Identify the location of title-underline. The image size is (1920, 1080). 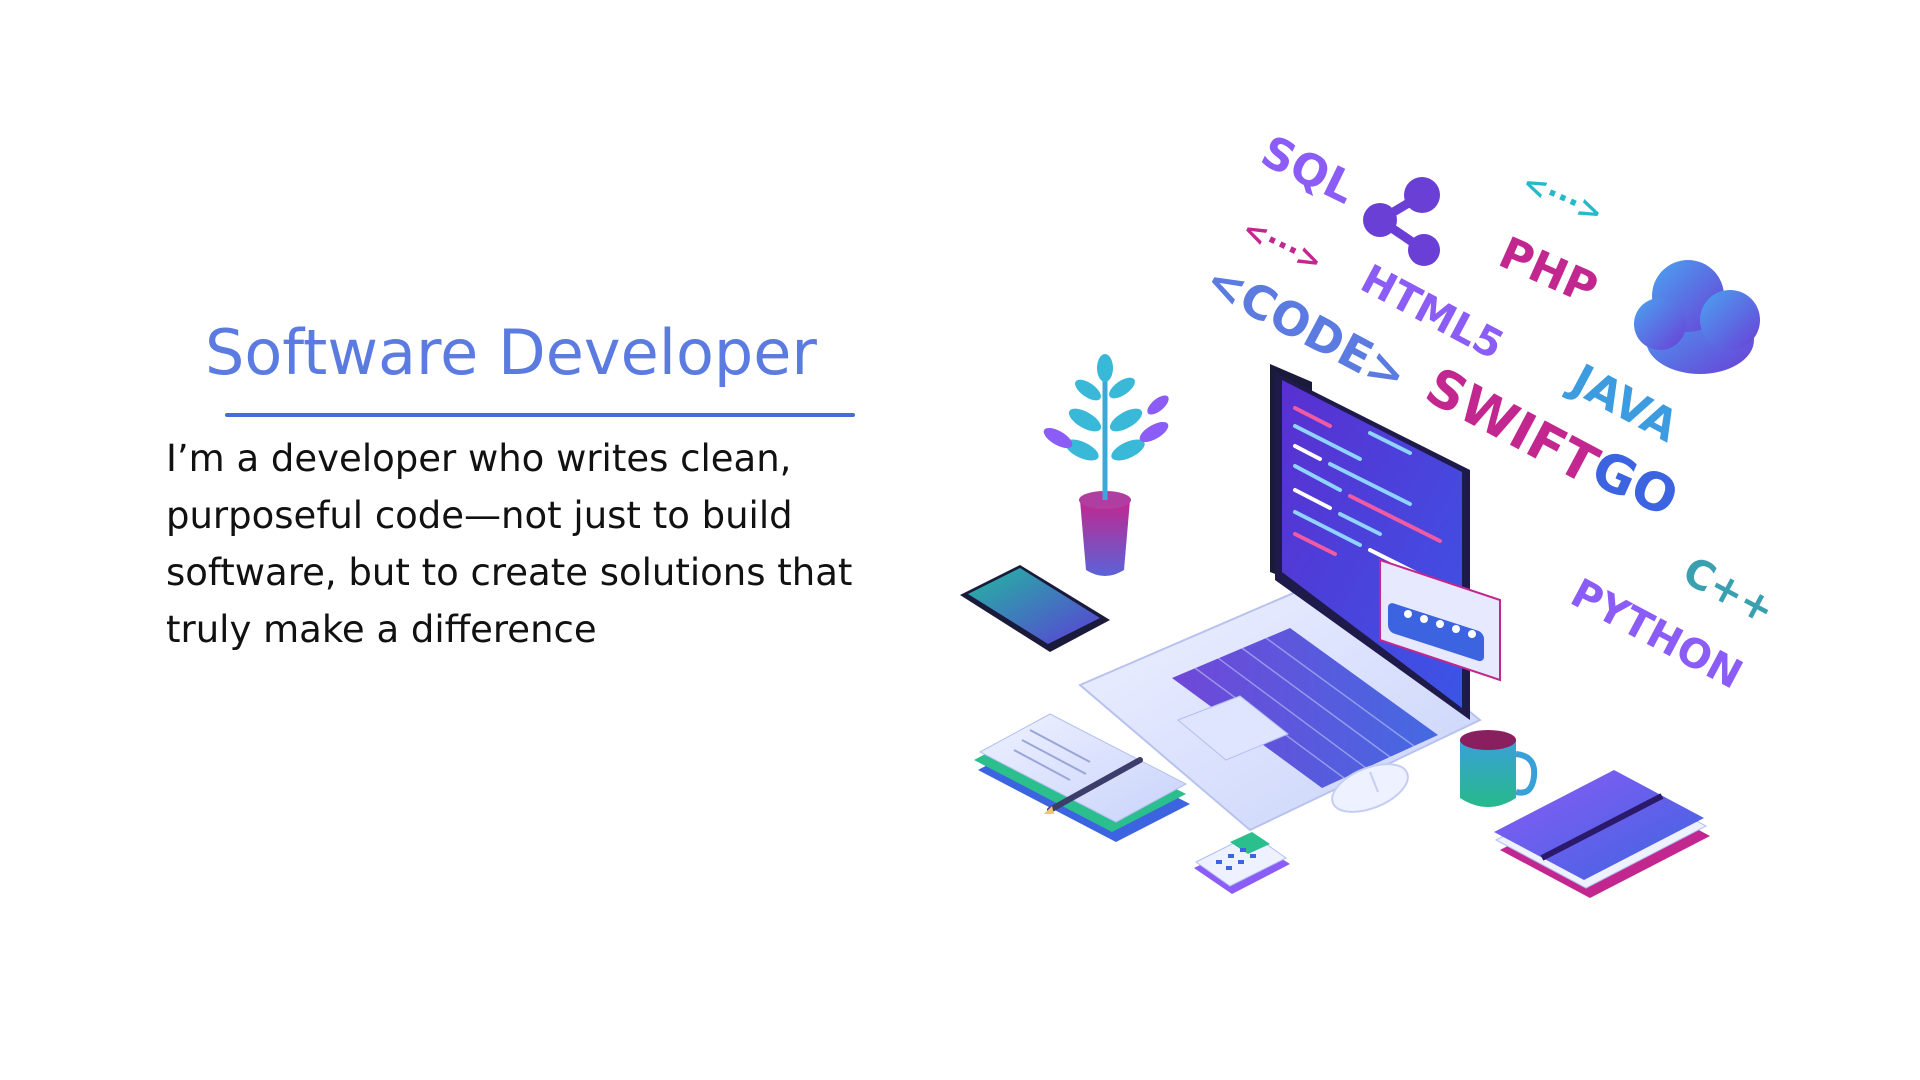
(540, 415).